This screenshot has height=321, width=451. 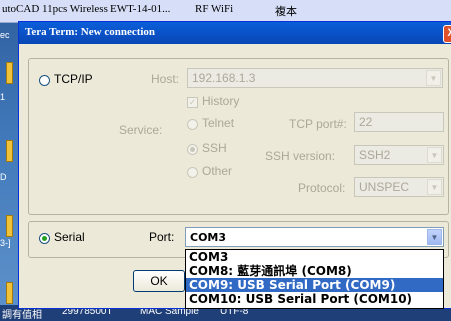 I want to click on telnet-label: Telnet, so click(x=218, y=123).